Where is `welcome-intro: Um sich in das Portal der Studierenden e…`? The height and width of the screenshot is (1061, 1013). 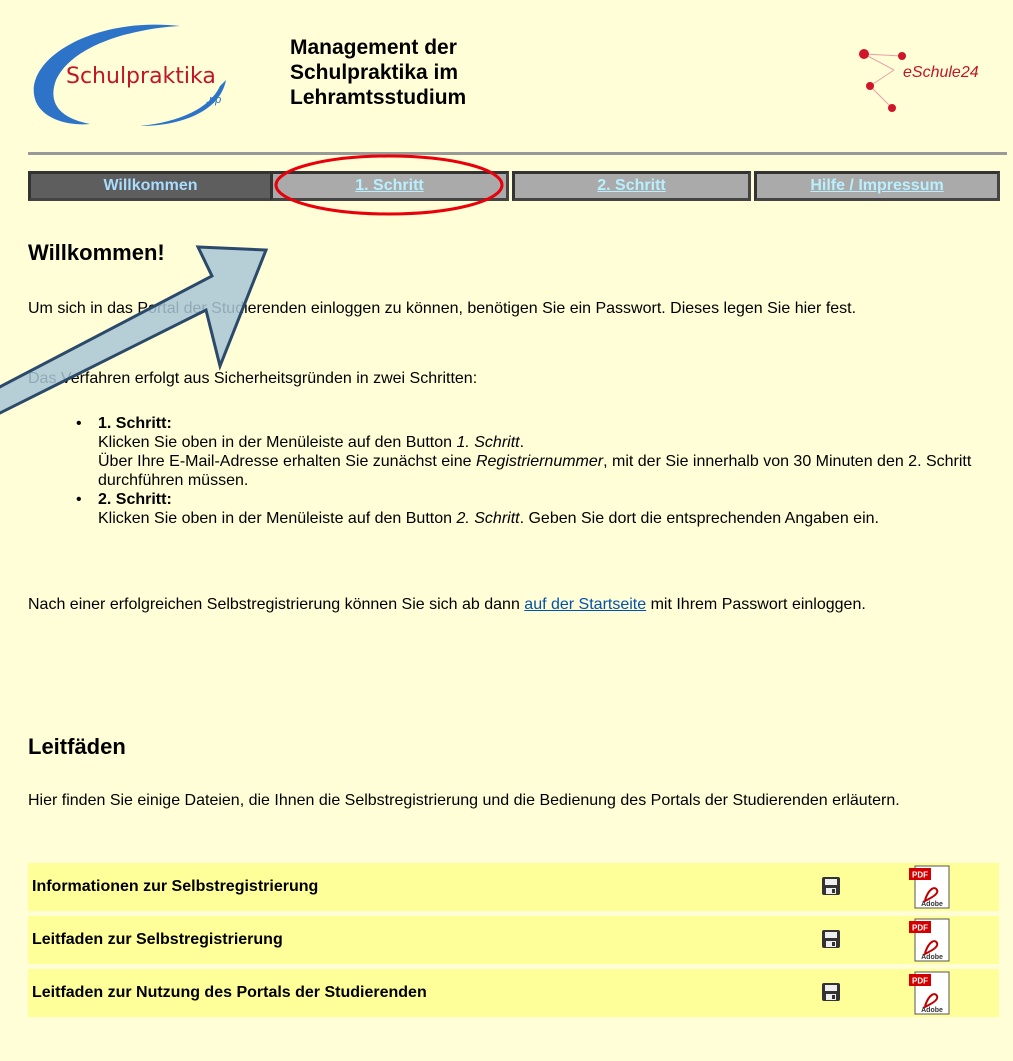
welcome-intro: Um sich in das Portal der Studierenden e… is located at coordinates (442, 308).